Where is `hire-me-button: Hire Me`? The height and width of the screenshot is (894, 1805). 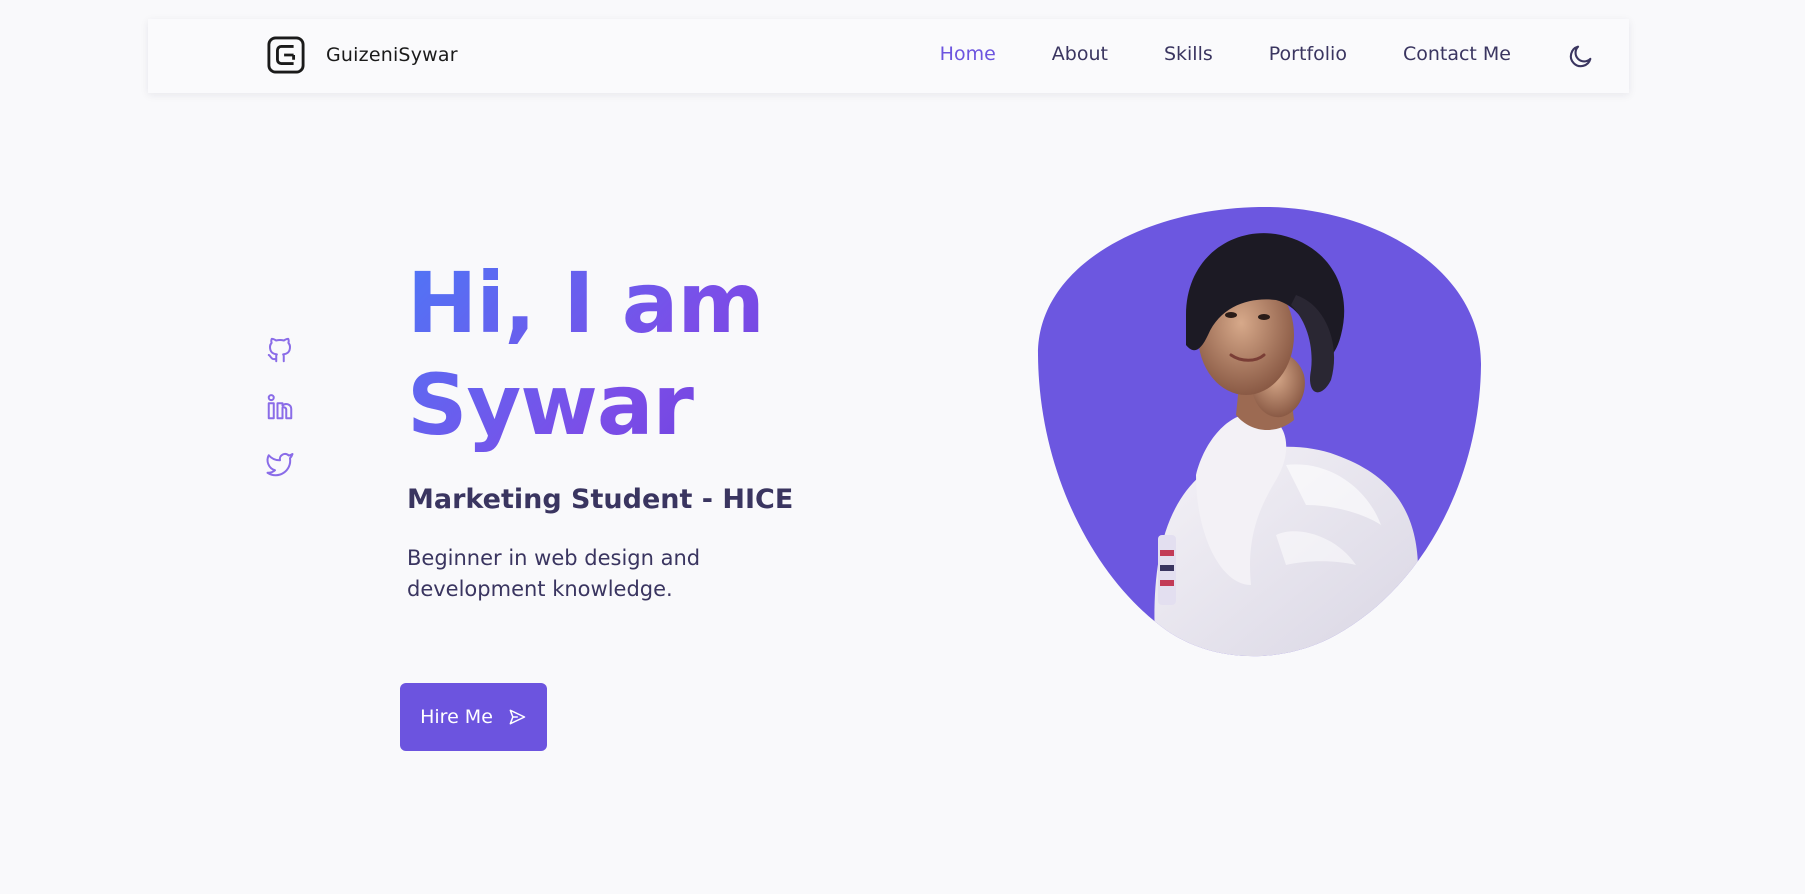 hire-me-button: Hire Me is located at coordinates (473, 717).